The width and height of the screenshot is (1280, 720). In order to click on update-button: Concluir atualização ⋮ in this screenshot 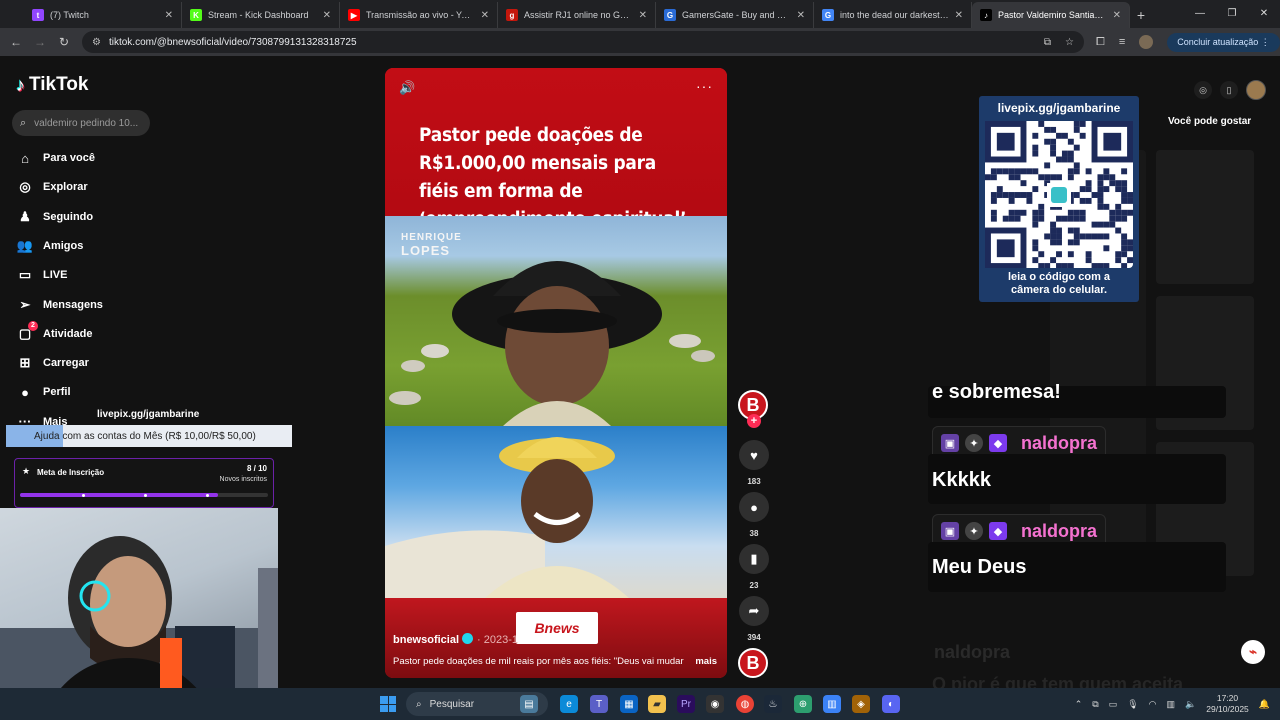, I will do `click(1223, 42)`.